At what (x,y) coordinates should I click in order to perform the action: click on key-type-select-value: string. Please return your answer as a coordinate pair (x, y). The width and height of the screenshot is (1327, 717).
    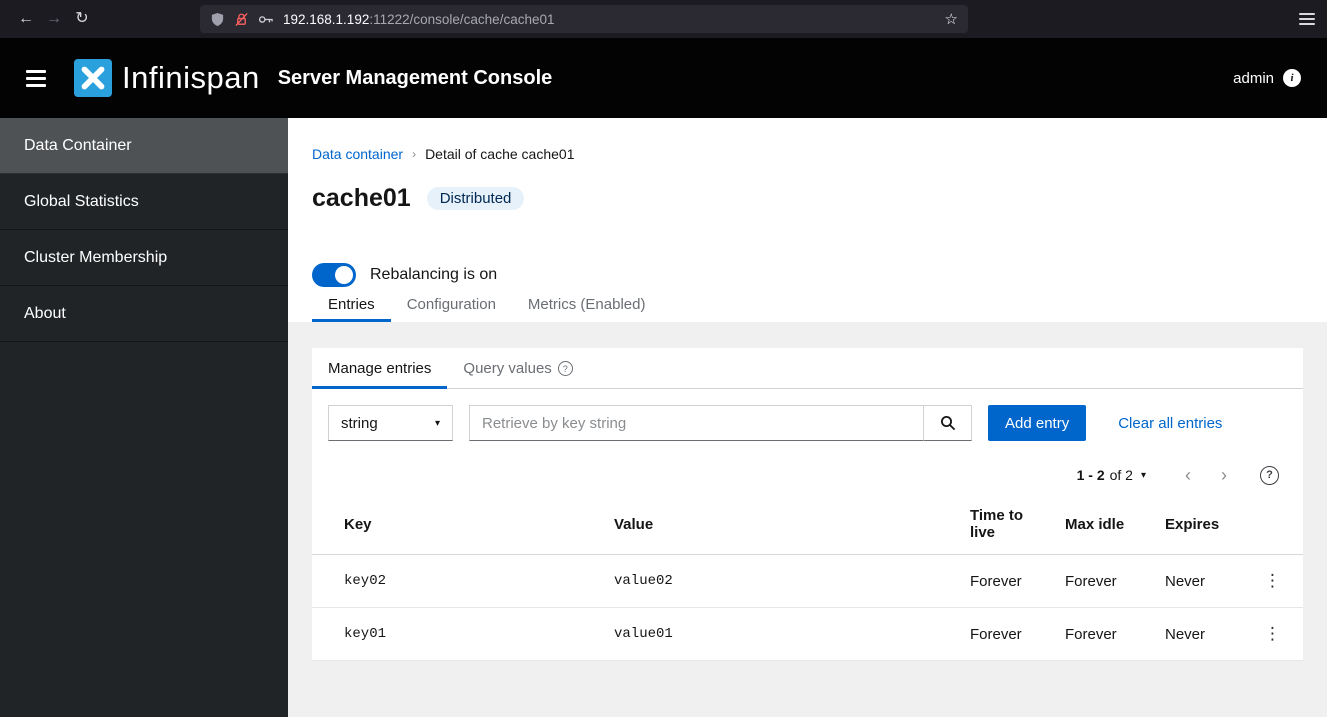
    Looking at the image, I should click on (359, 423).